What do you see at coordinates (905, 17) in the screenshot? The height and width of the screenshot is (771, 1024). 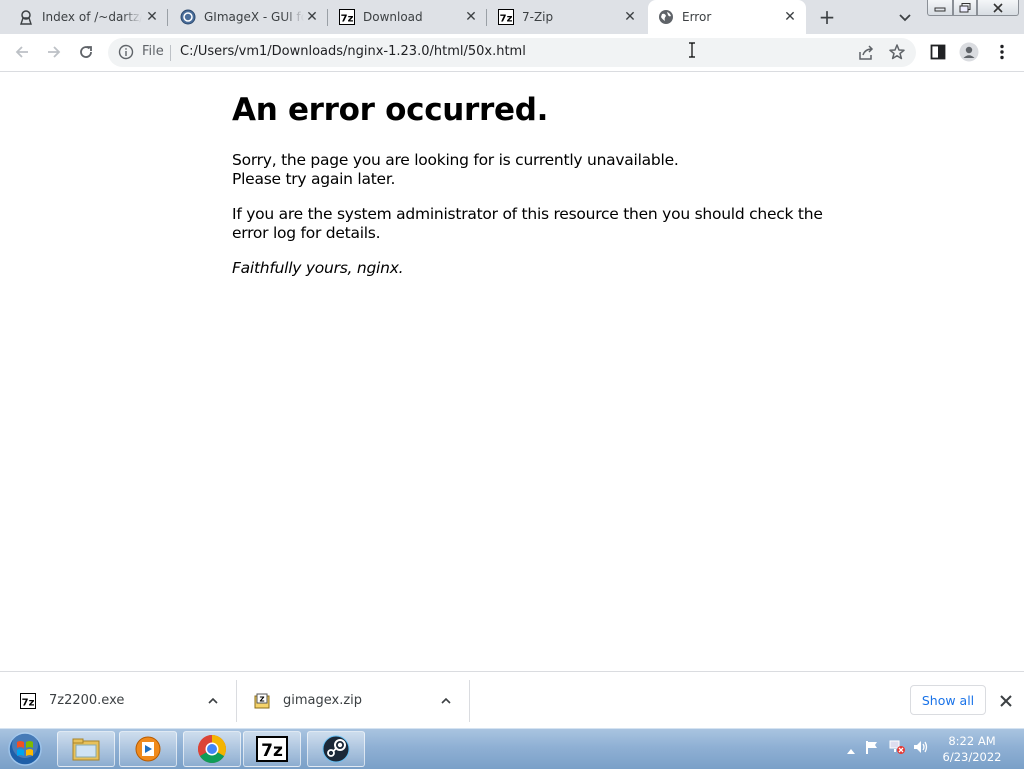 I see `chevron-down-icon` at bounding box center [905, 17].